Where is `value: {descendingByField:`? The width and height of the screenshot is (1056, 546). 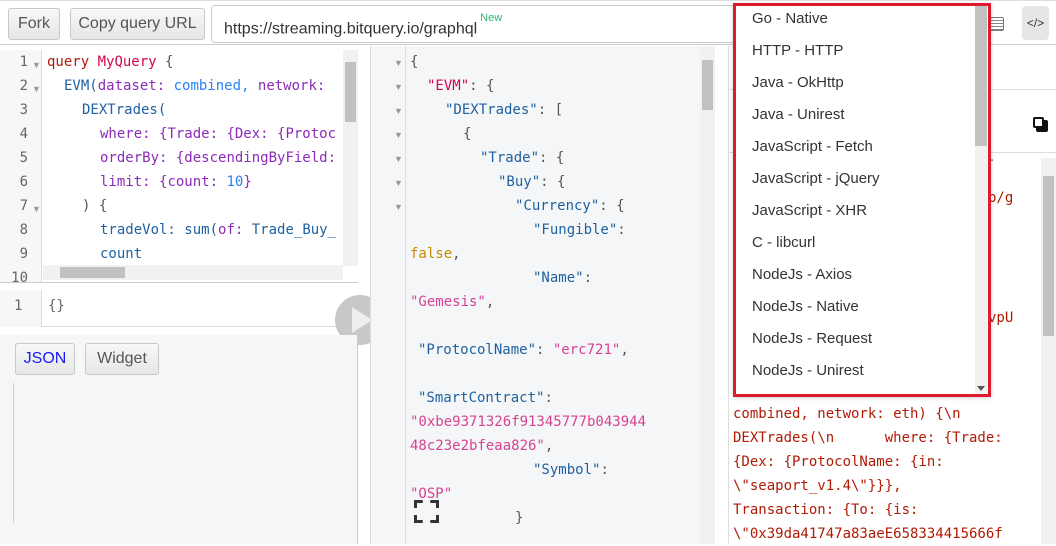
value: {descendingByField: is located at coordinates (256, 158).